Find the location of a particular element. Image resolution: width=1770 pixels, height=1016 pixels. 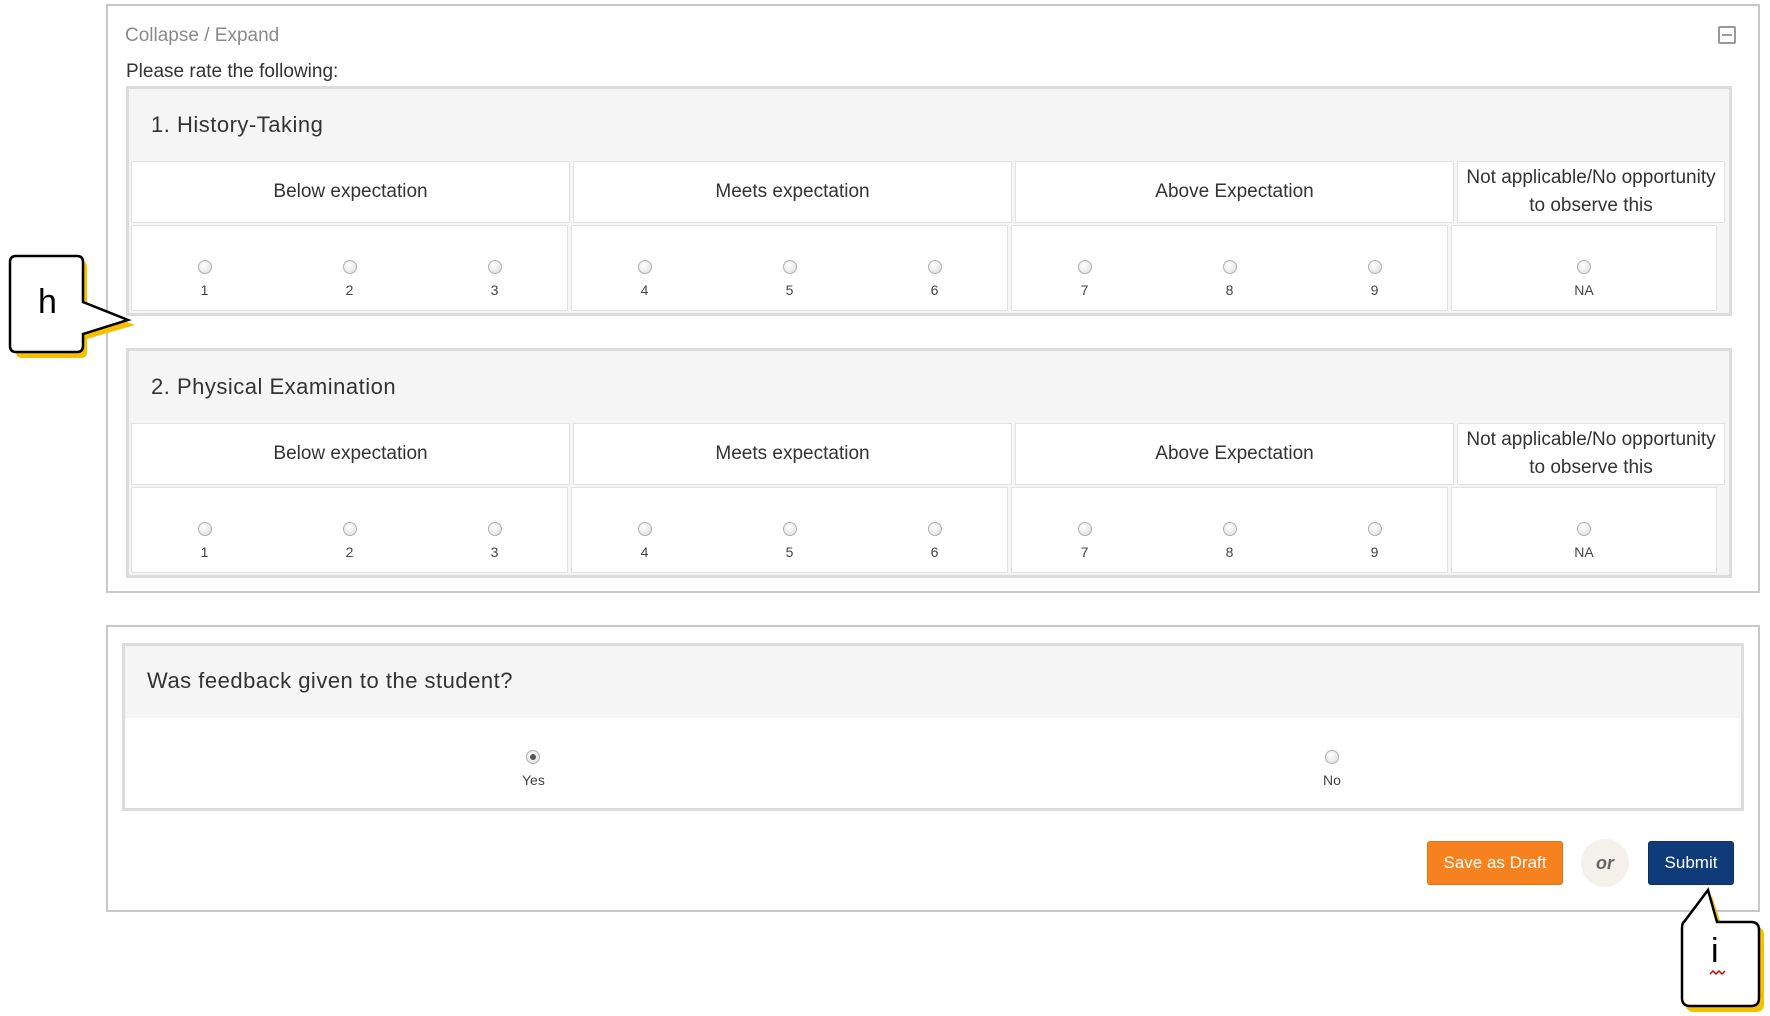

callout-h-label: h is located at coordinates (47, 302).